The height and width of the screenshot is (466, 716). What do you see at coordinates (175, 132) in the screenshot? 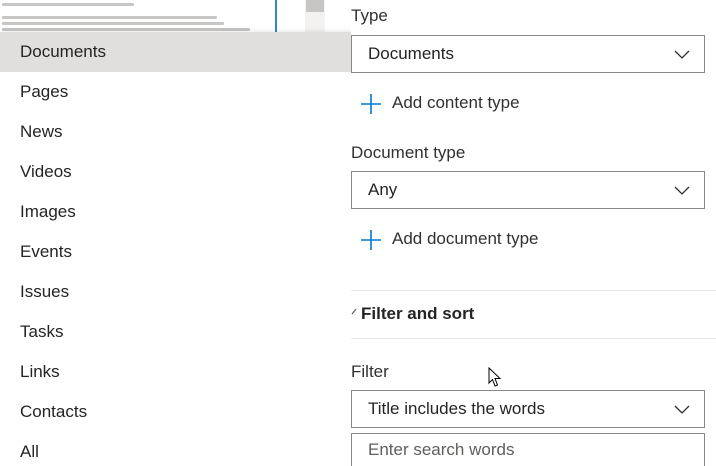
I see `menu-item-news: News` at bounding box center [175, 132].